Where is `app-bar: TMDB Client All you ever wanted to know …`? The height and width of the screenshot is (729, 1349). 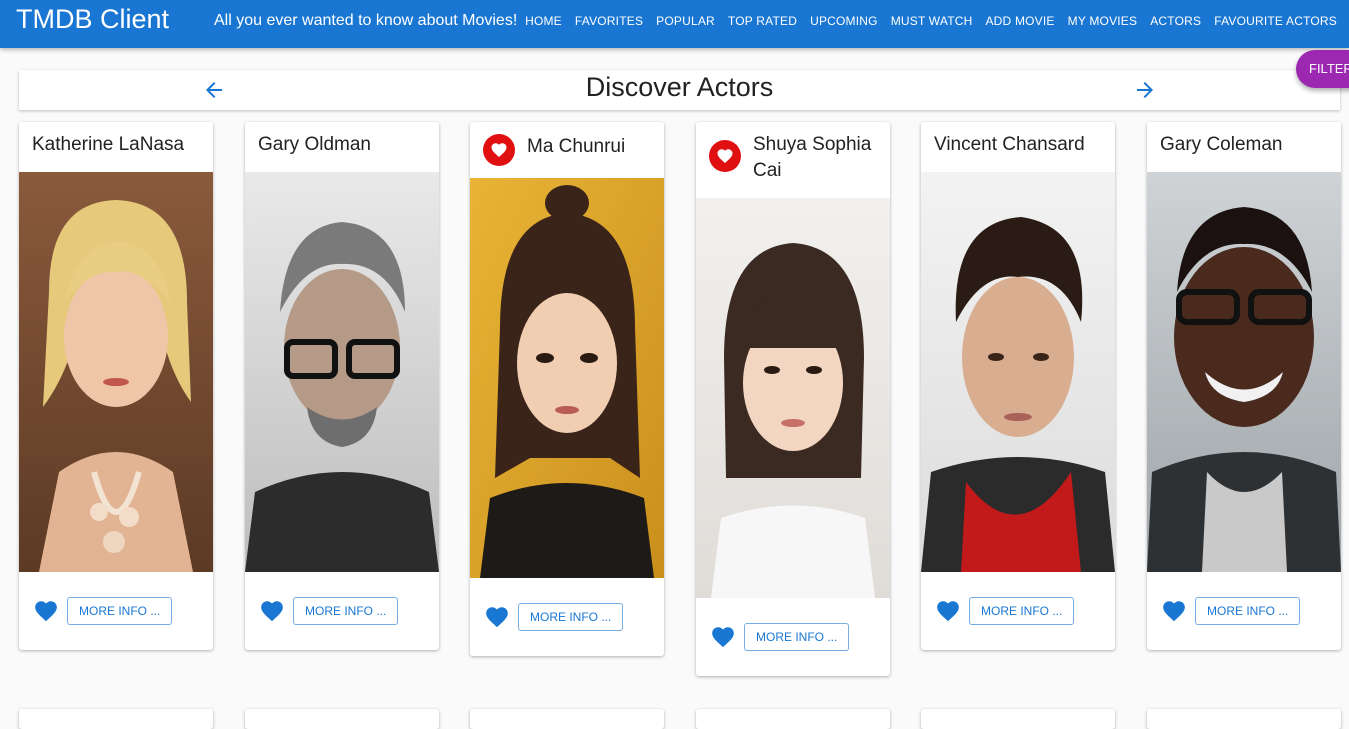 app-bar: TMDB Client All you ever wanted to know … is located at coordinates (674, 24).